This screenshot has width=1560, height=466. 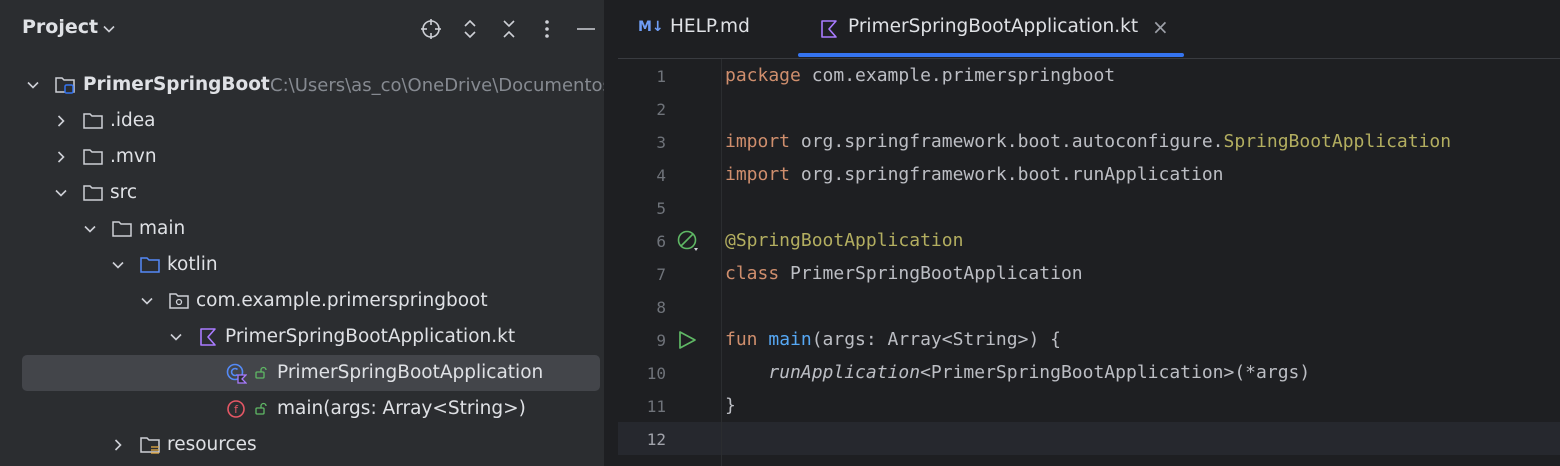 I want to click on tree-row-idea: .idea, so click(x=302, y=121).